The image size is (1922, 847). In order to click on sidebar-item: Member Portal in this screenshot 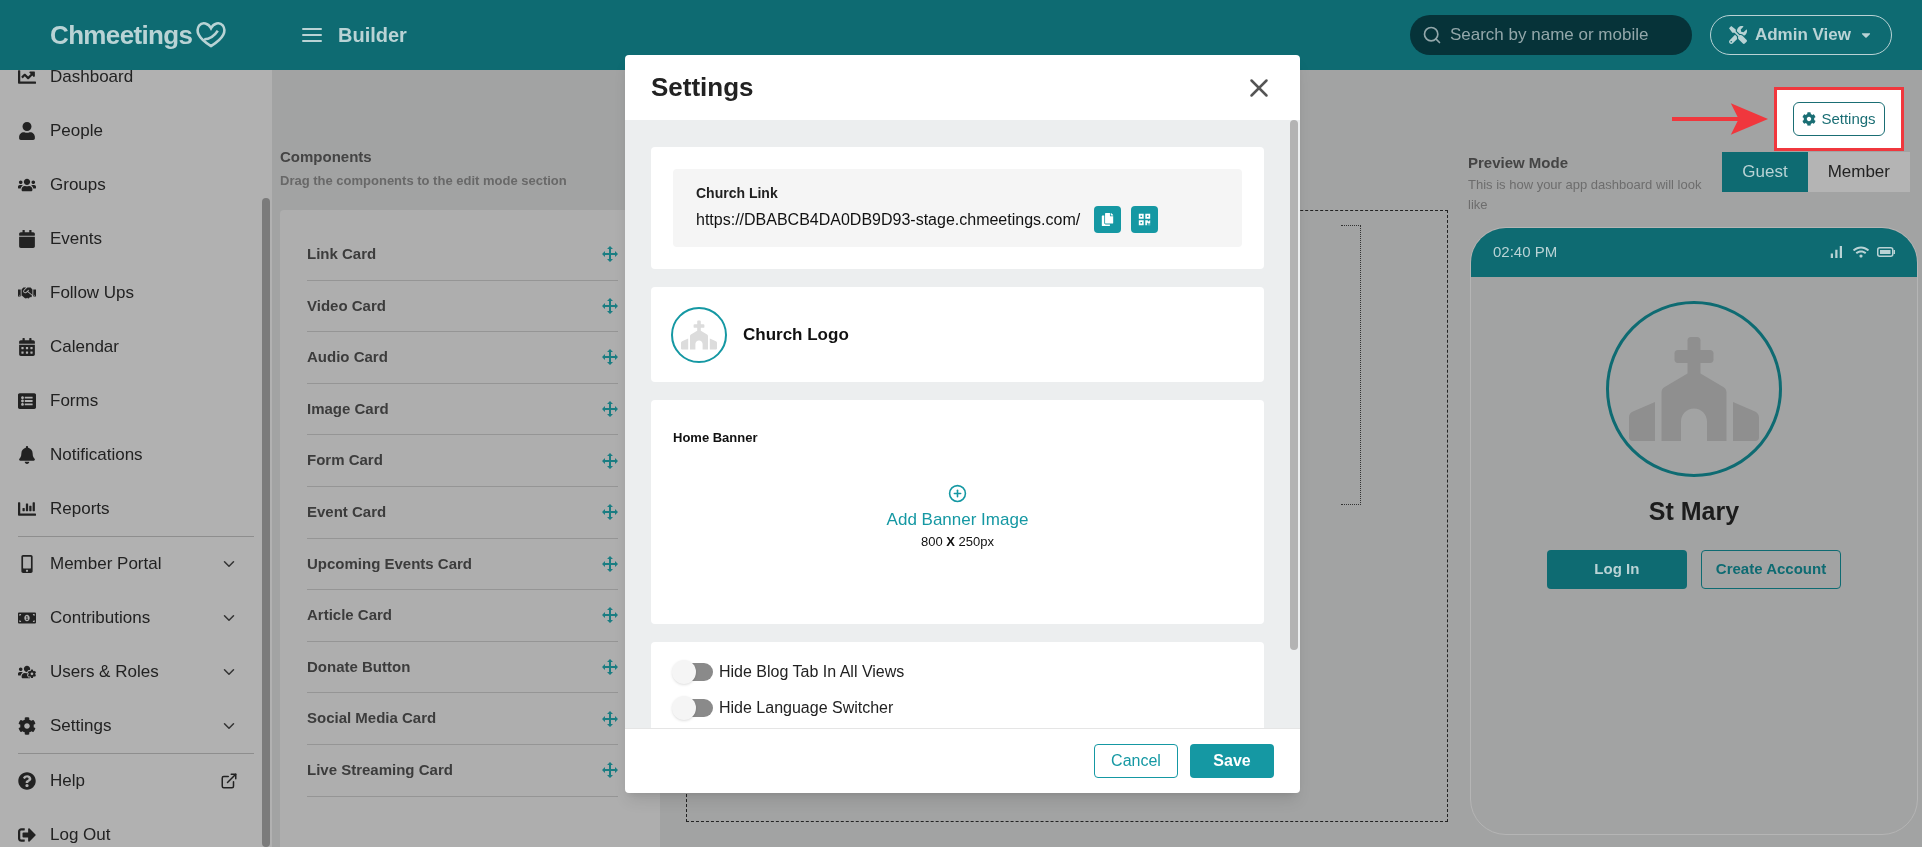, I will do `click(106, 564)`.